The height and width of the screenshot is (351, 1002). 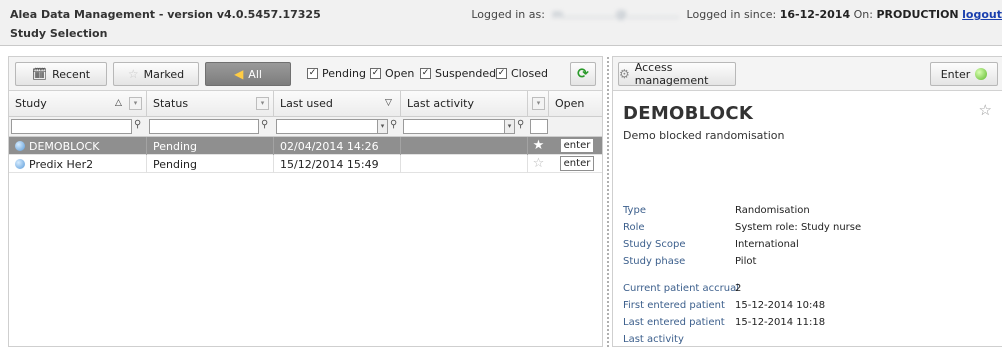 I want to click on open-checkbox: ✓, so click(x=375, y=73).